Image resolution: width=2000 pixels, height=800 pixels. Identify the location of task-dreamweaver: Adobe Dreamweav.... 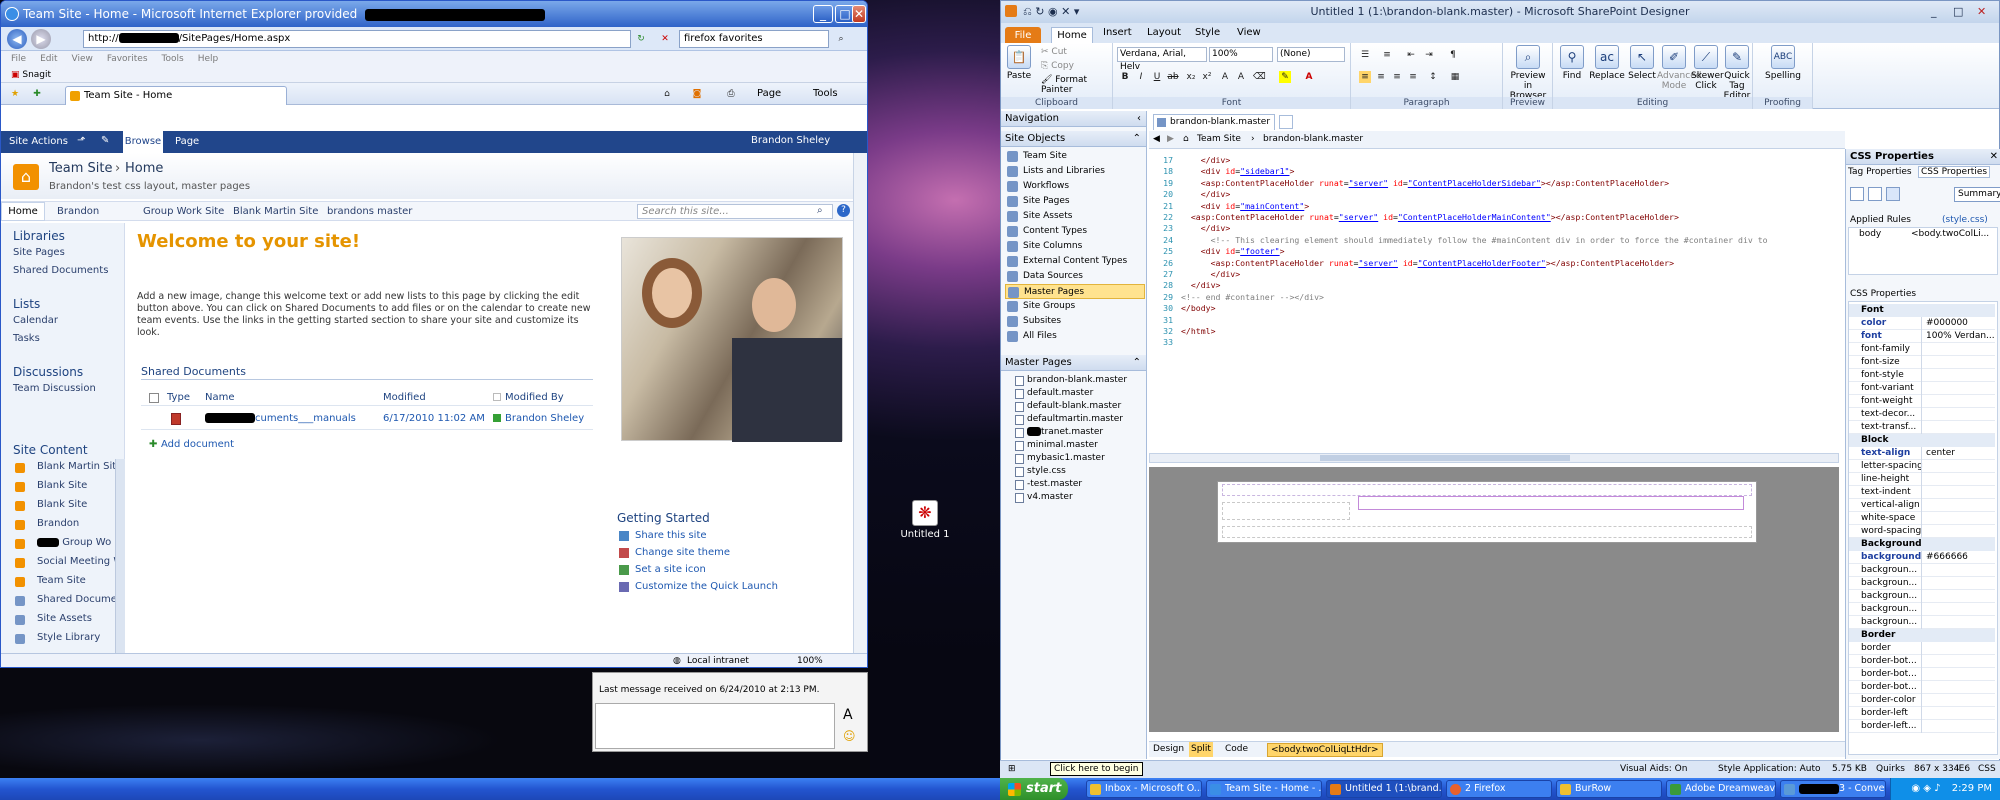
(1721, 789).